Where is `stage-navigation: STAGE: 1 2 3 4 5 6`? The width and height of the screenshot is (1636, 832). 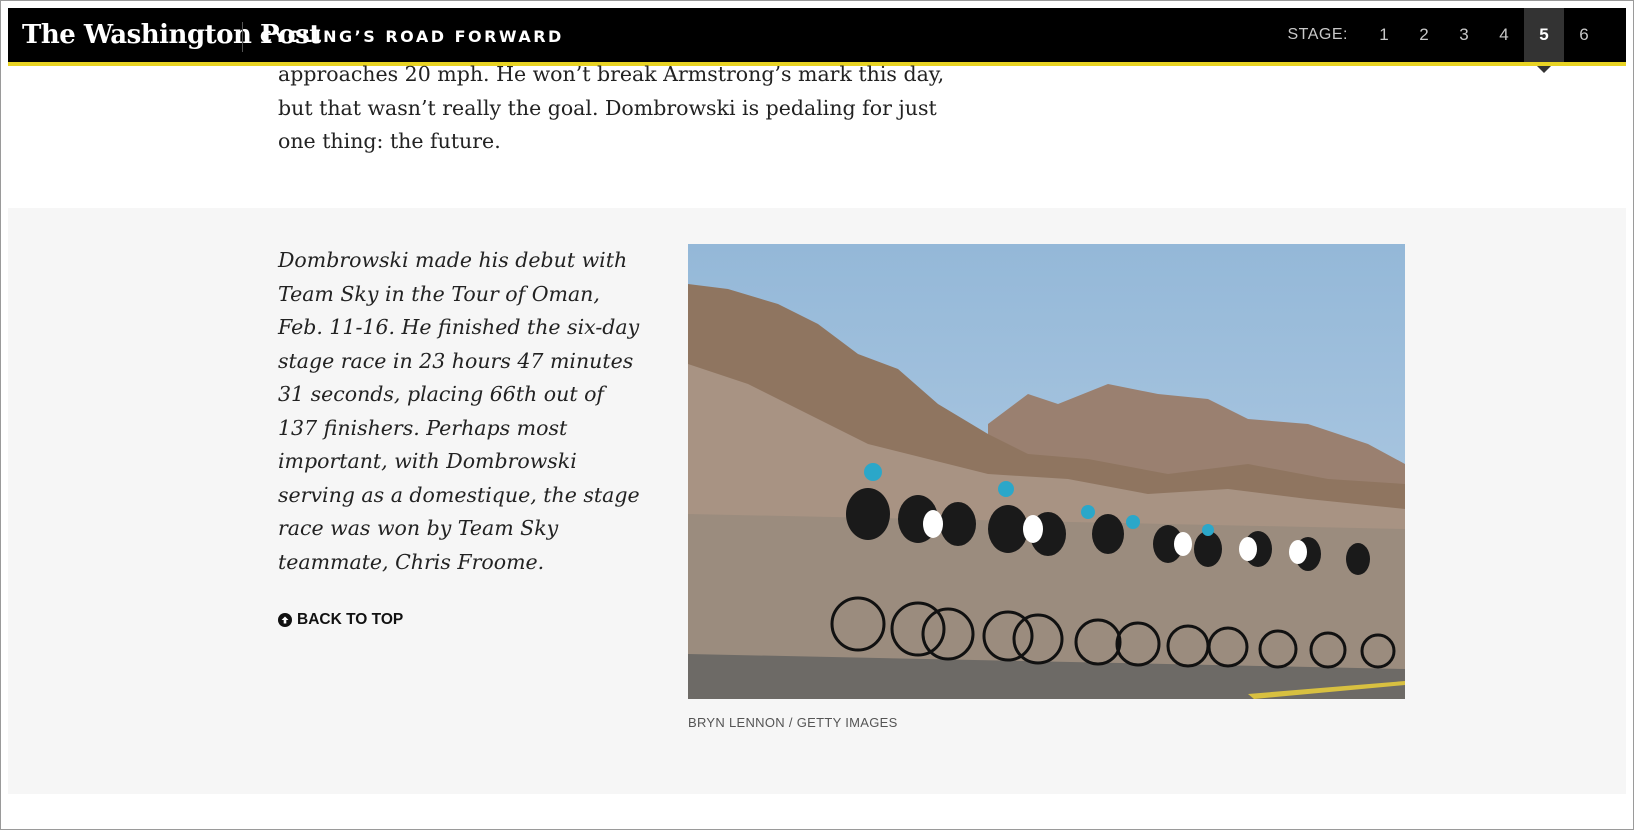
stage-navigation: STAGE: 1 2 3 4 5 6 is located at coordinates (1446, 40).